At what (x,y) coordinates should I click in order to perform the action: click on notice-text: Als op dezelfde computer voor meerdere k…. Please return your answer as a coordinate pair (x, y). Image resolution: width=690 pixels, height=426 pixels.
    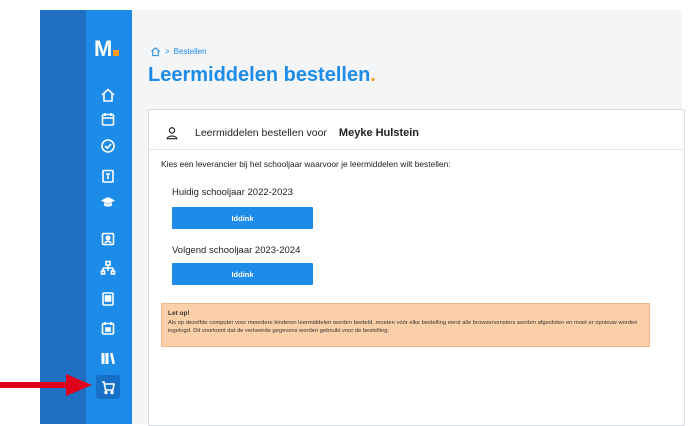
    Looking at the image, I should click on (403, 327).